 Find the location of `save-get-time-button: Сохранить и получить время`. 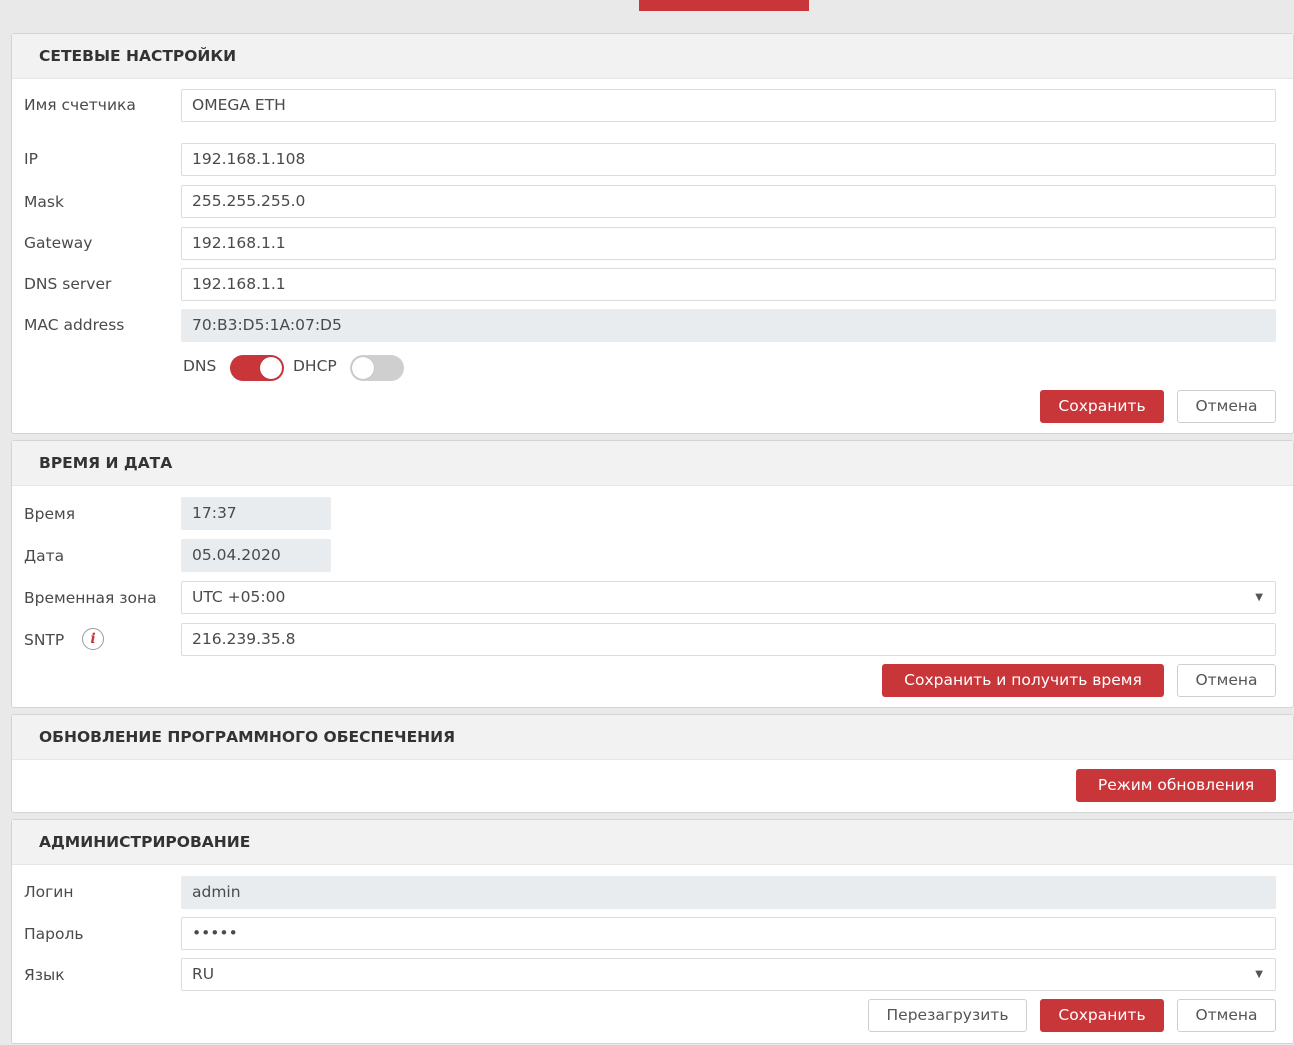

save-get-time-button: Сохранить и получить время is located at coordinates (1023, 680).